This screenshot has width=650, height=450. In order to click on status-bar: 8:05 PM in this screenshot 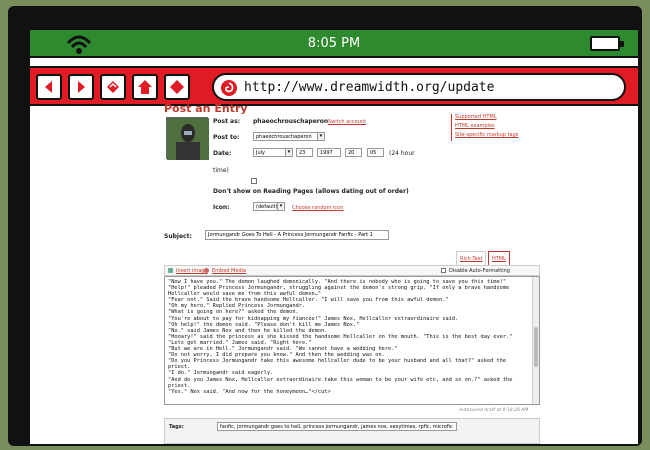, I will do `click(334, 44)`.